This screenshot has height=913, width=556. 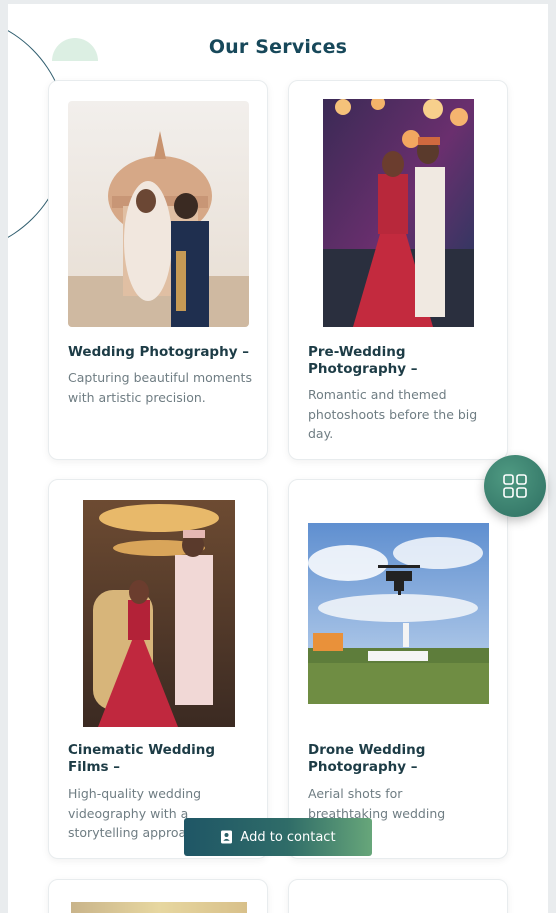 What do you see at coordinates (398, 213) in the screenshot?
I see `pre-wedding-couple-photo` at bounding box center [398, 213].